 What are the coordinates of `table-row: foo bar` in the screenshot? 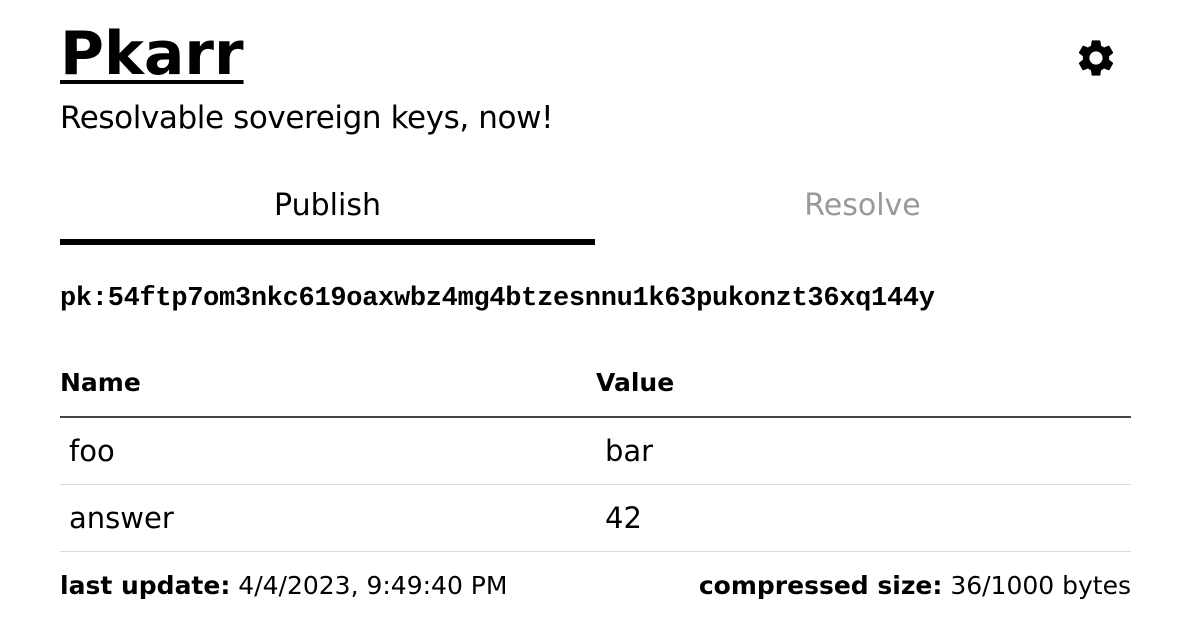 It's located at (595, 451).